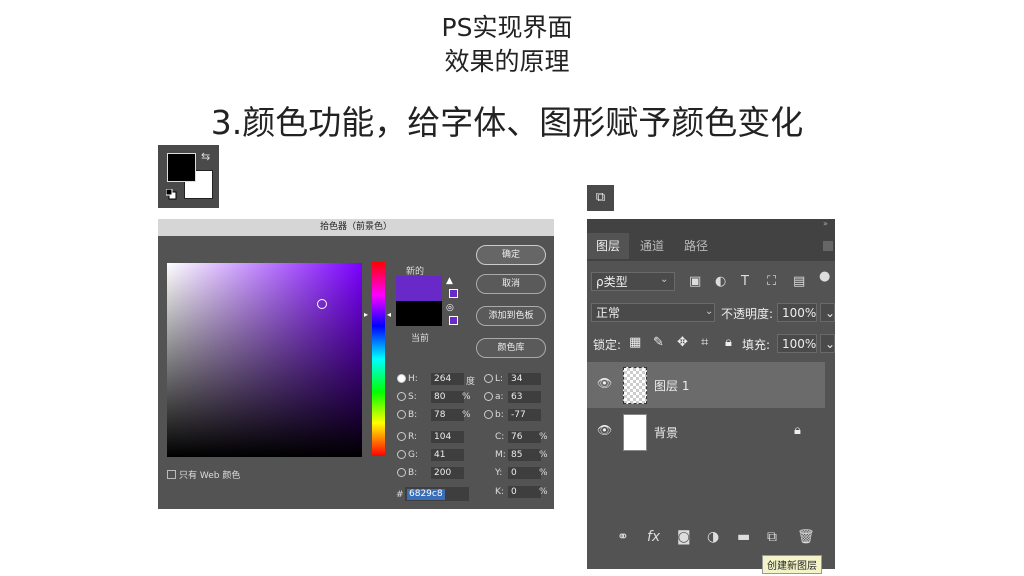 Image resolution: width=1024 pixels, height=576 pixels. I want to click on h-field: 264, so click(447, 379).